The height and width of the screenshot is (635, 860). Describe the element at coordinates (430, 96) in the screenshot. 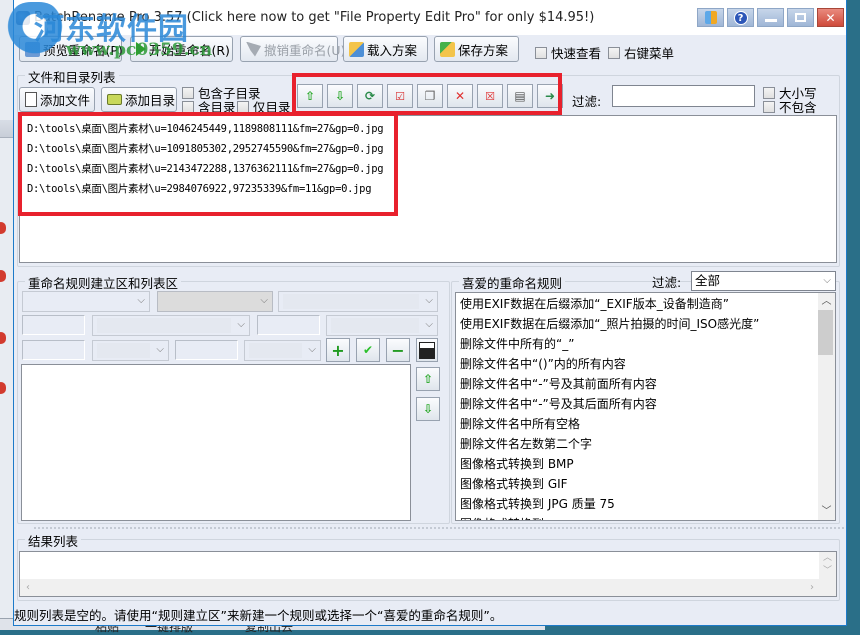

I see `copy-button: ❐` at that location.